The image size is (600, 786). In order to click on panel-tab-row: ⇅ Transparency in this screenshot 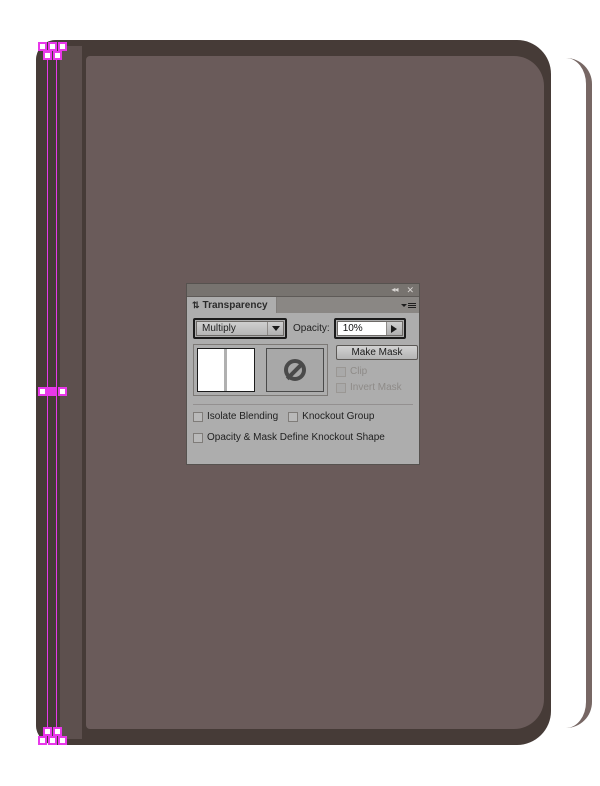, I will do `click(303, 305)`.